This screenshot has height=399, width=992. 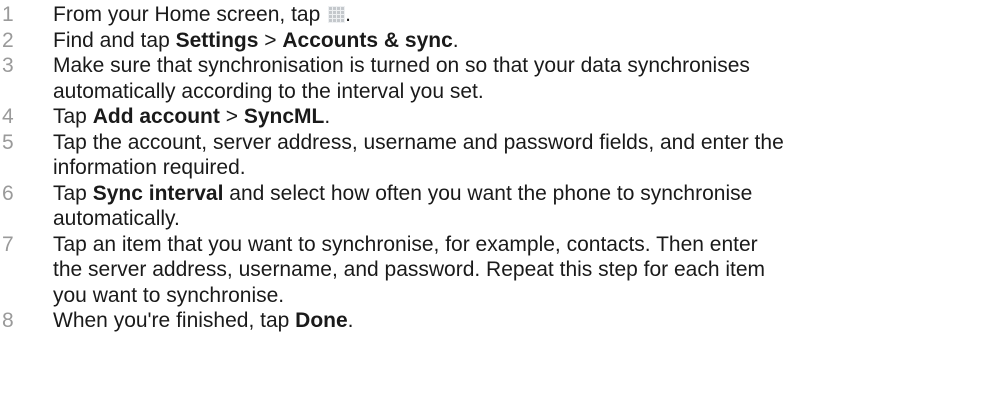 What do you see at coordinates (156, 116) in the screenshot?
I see `add-account-label: Add account` at bounding box center [156, 116].